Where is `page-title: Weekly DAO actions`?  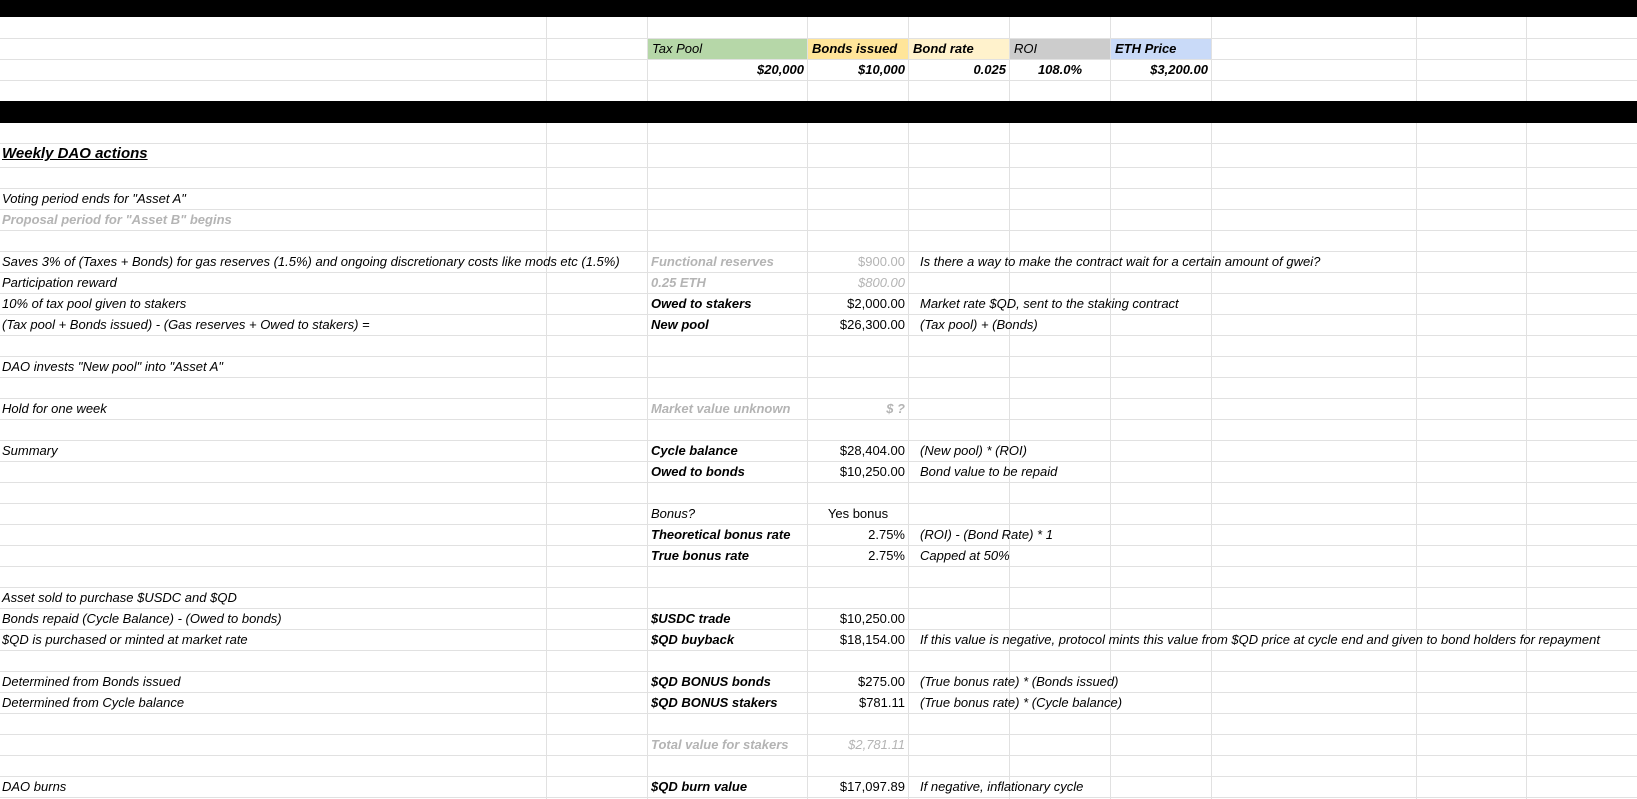 page-title: Weekly DAO actions is located at coordinates (75, 154).